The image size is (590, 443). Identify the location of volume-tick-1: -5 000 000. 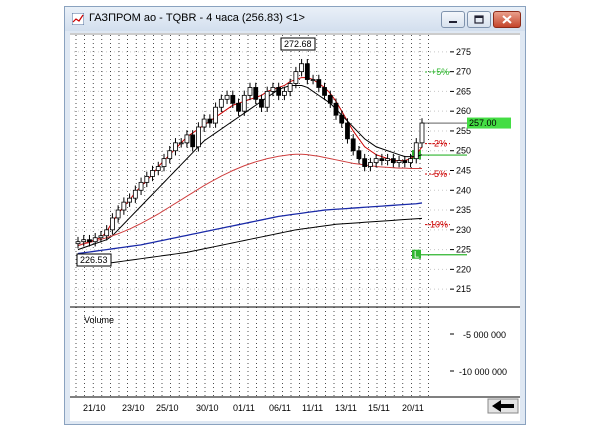
(484, 335).